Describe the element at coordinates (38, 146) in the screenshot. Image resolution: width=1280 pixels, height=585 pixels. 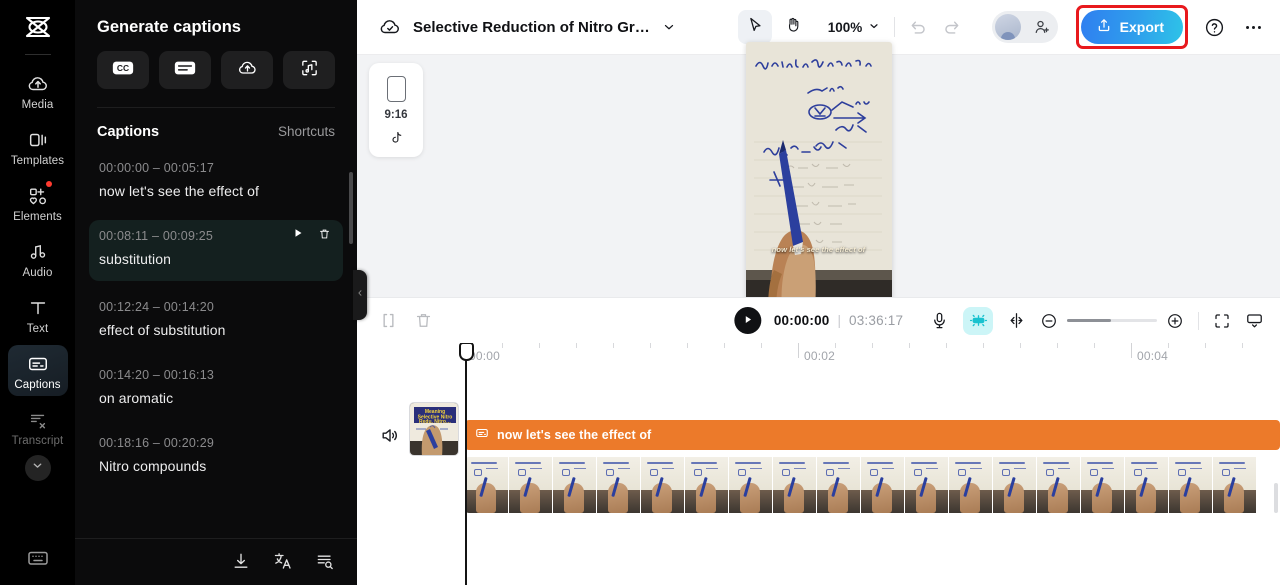
I see `sidebar-item-templates: Templates` at that location.